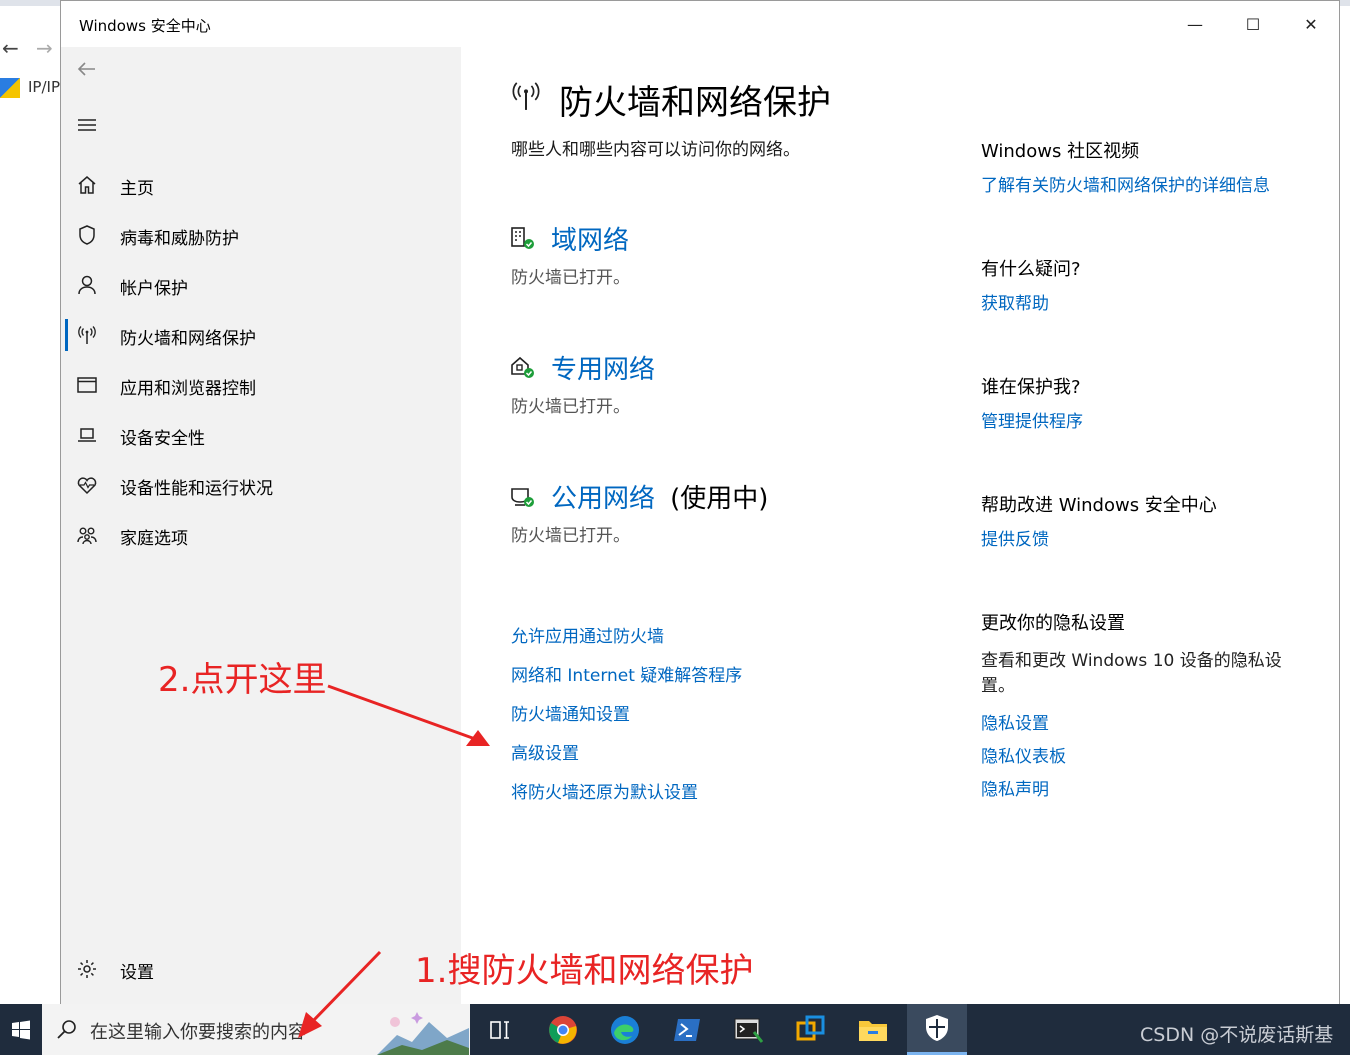  Describe the element at coordinates (1237, 1035) in the screenshot. I see `csdn-watermark: CSDN @不说废话斯基` at that location.